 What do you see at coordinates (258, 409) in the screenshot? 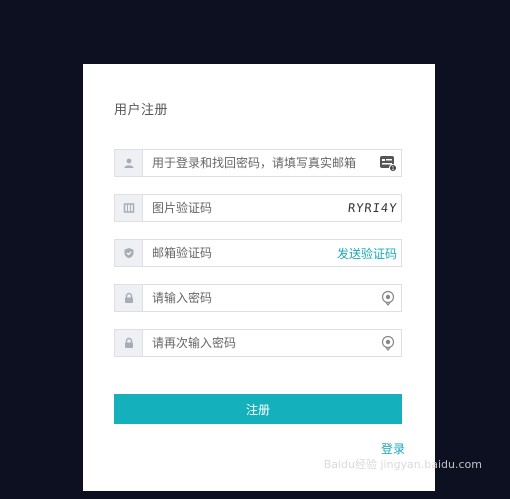
I see `register-button: 注册` at bounding box center [258, 409].